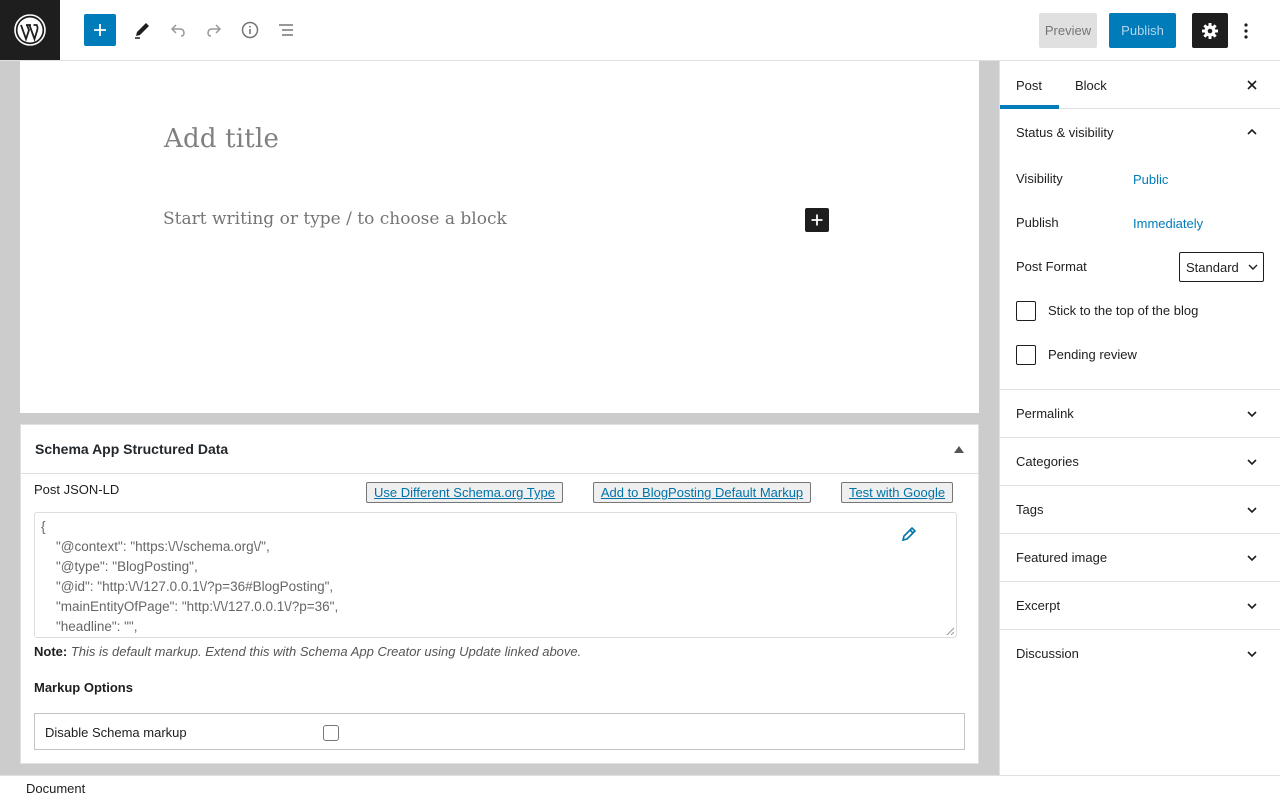 The image size is (1280, 800). Describe the element at coordinates (1150, 179) in the screenshot. I see `visibility-toggle: Public` at that location.